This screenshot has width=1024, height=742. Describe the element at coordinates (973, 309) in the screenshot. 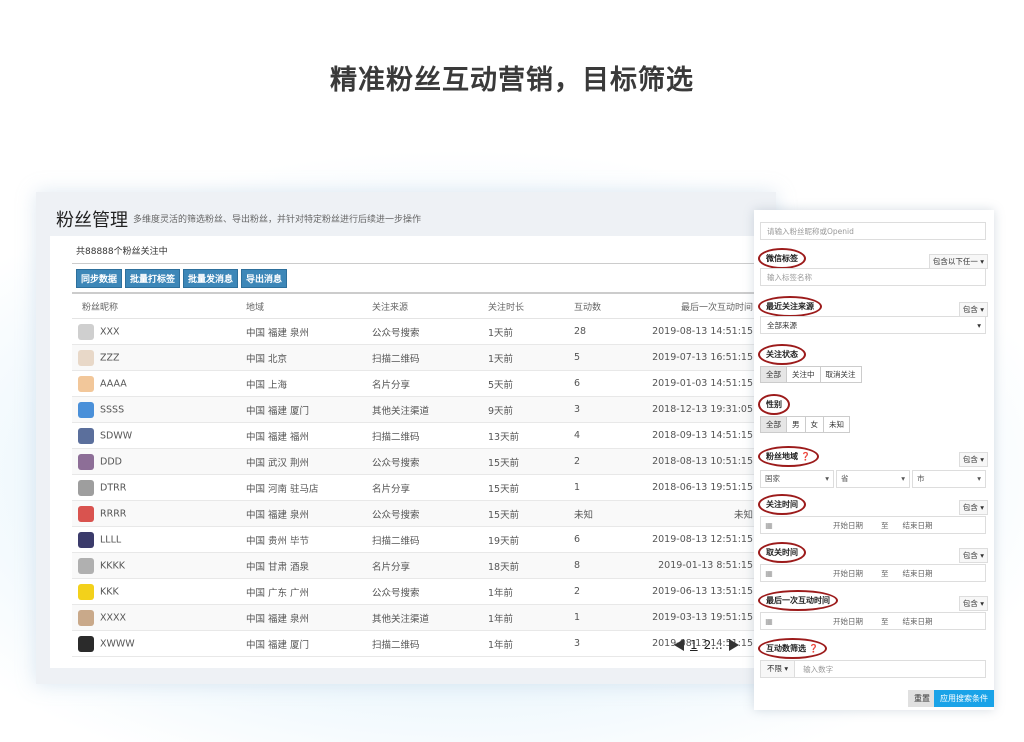

I see `recent-source-mode-select: 包含 ▾` at that location.